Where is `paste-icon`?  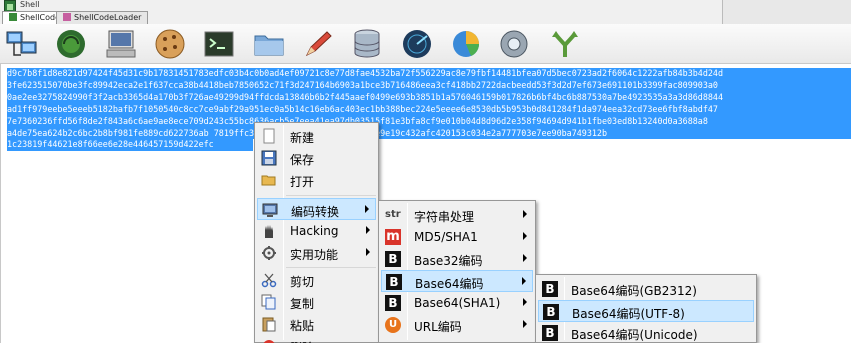
paste-icon is located at coordinates (269, 324).